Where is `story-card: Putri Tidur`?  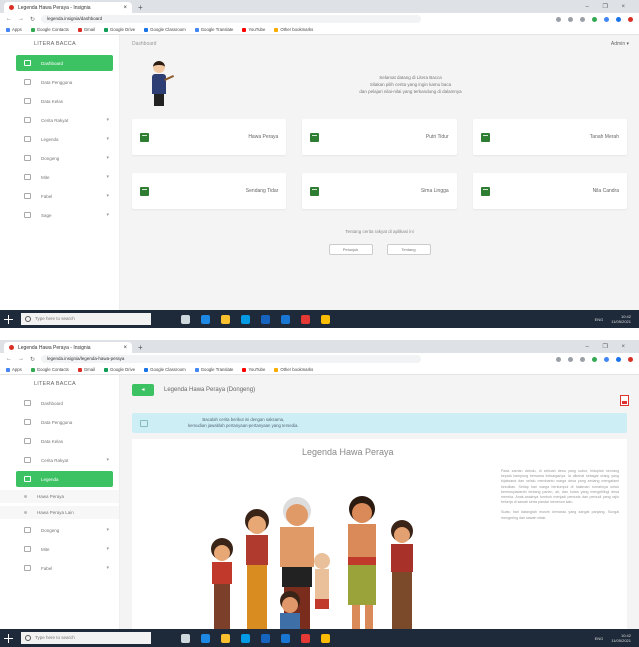
story-card: Putri Tidur is located at coordinates (379, 137).